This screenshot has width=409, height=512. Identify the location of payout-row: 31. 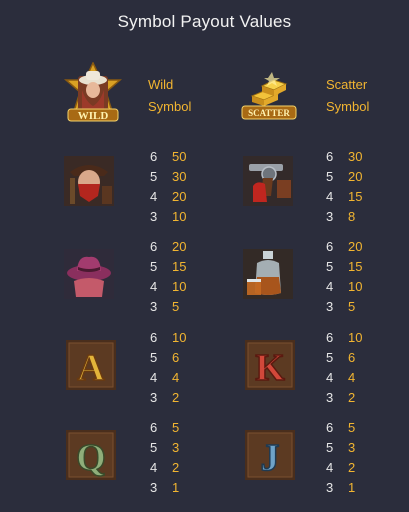
(340, 488).